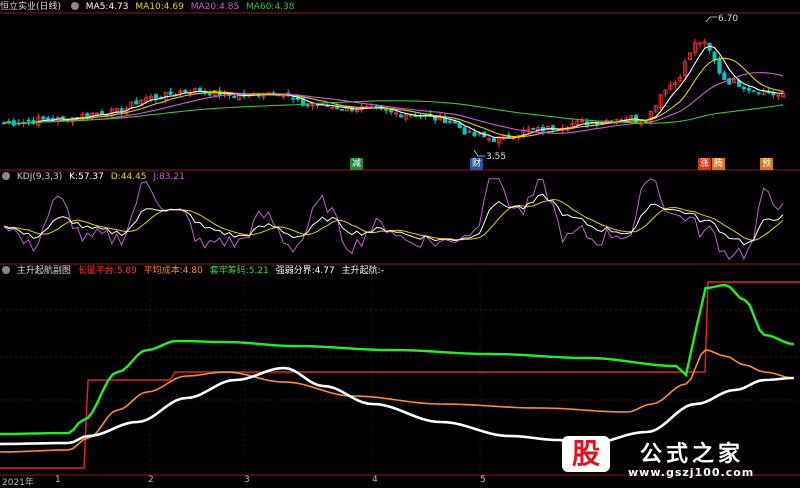 The height and width of the screenshot is (488, 800). Describe the element at coordinates (151, 480) in the screenshot. I see `x-axis-label: 2` at that location.